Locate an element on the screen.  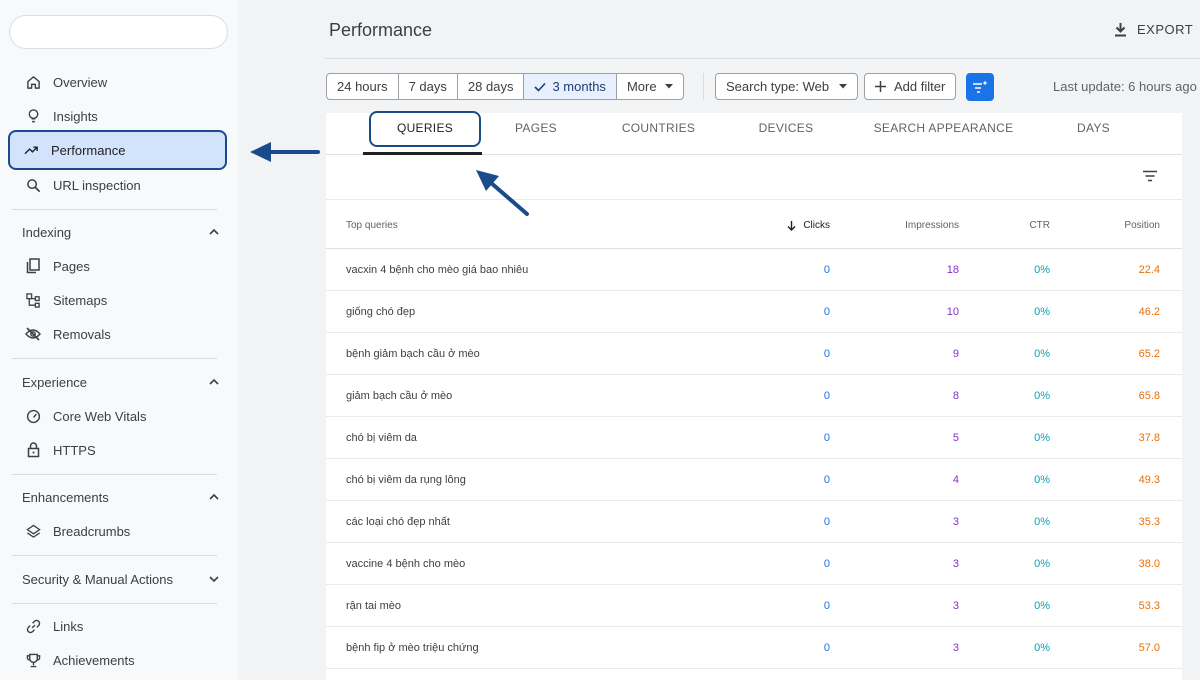
sidebar-item-achievements: Achievements is located at coordinates (118, 660).